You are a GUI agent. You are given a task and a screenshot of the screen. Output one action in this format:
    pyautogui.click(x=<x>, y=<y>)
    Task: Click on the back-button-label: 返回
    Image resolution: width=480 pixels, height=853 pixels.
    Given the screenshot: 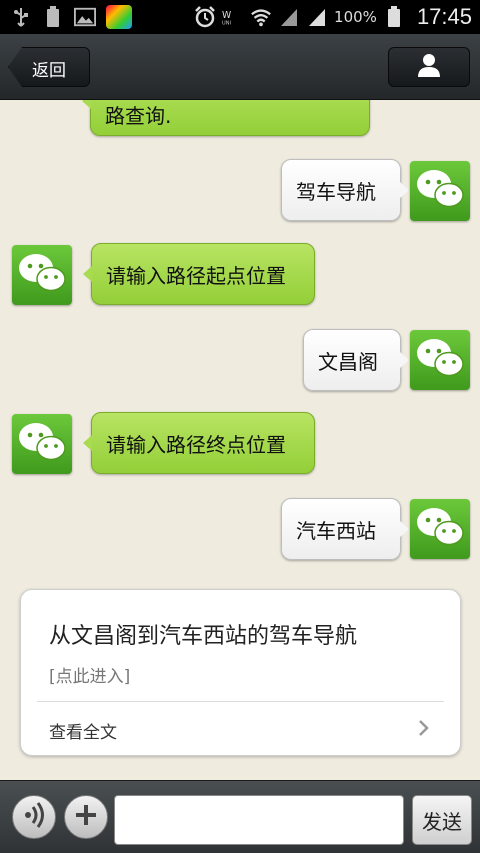 What is the action you would take?
    pyautogui.click(x=49, y=71)
    